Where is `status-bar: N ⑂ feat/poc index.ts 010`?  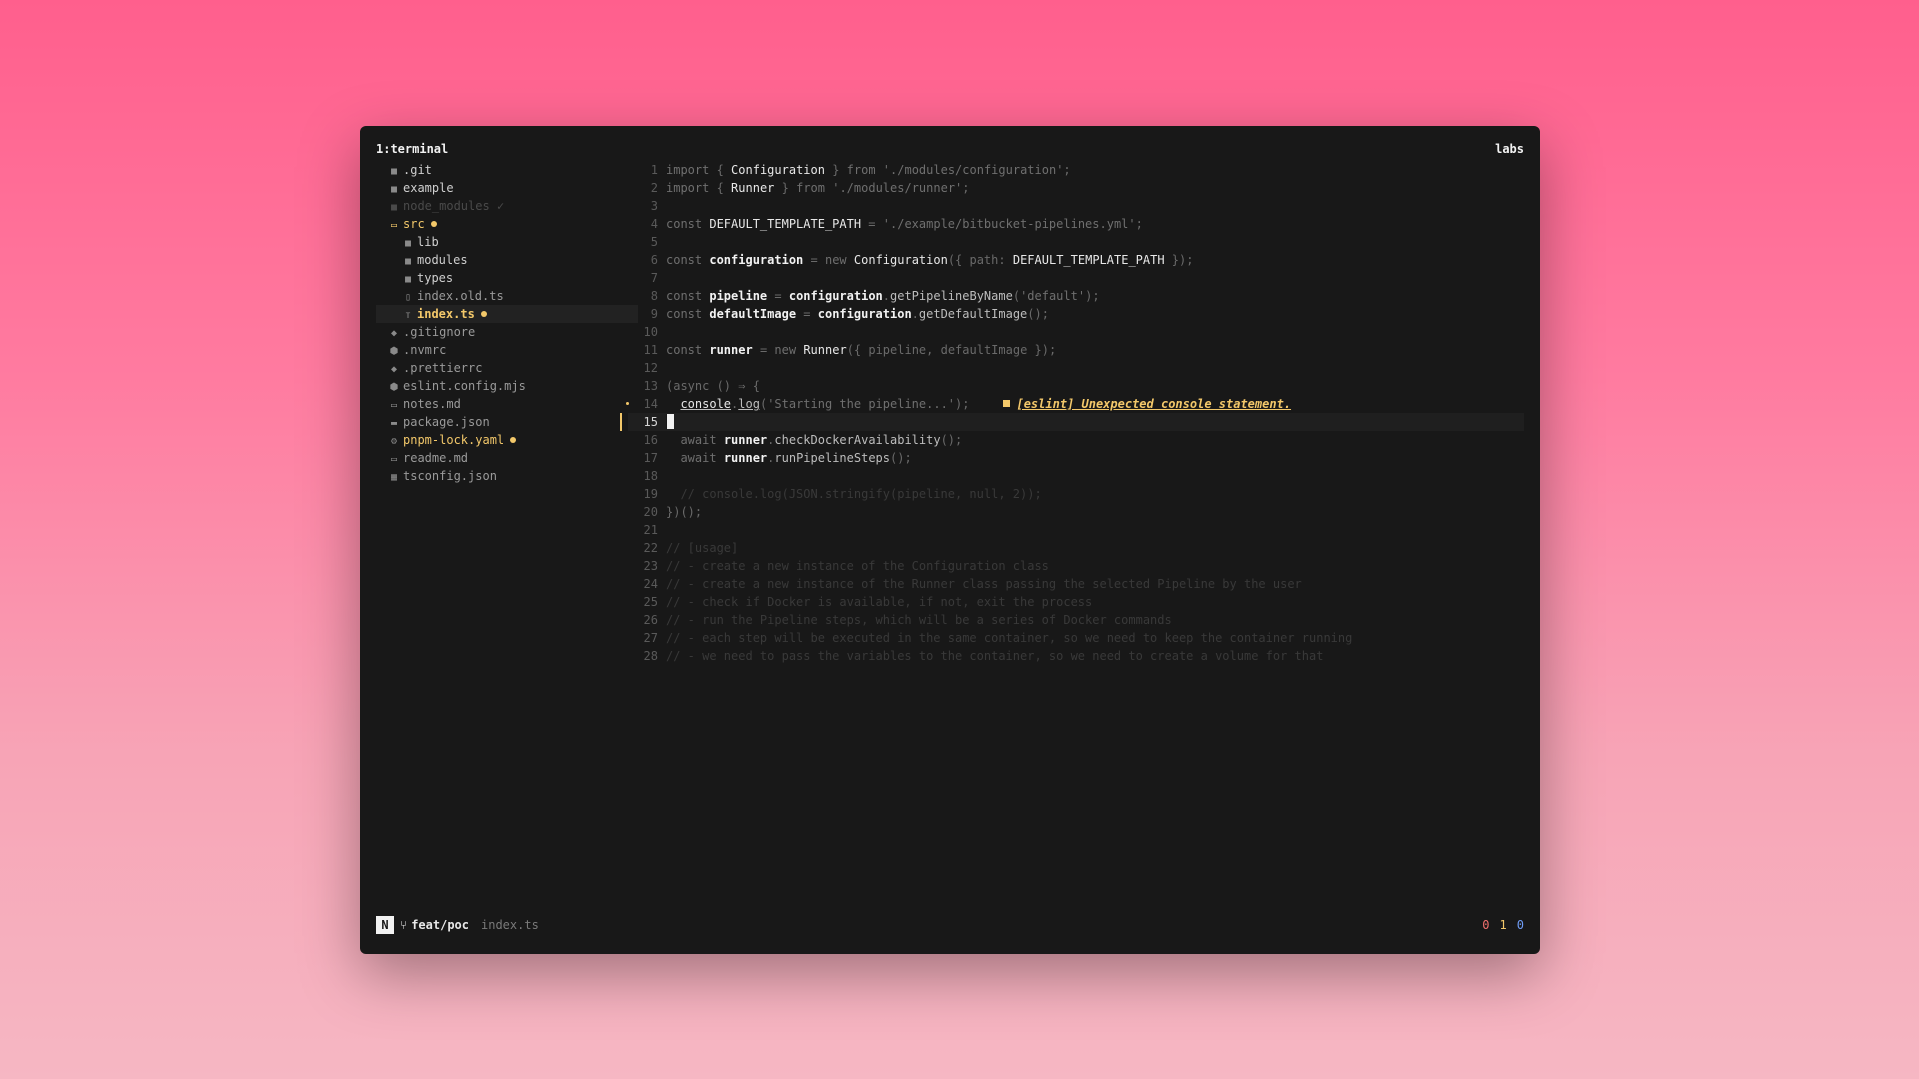 status-bar: N ⑂ feat/poc index.ts 010 is located at coordinates (950, 925).